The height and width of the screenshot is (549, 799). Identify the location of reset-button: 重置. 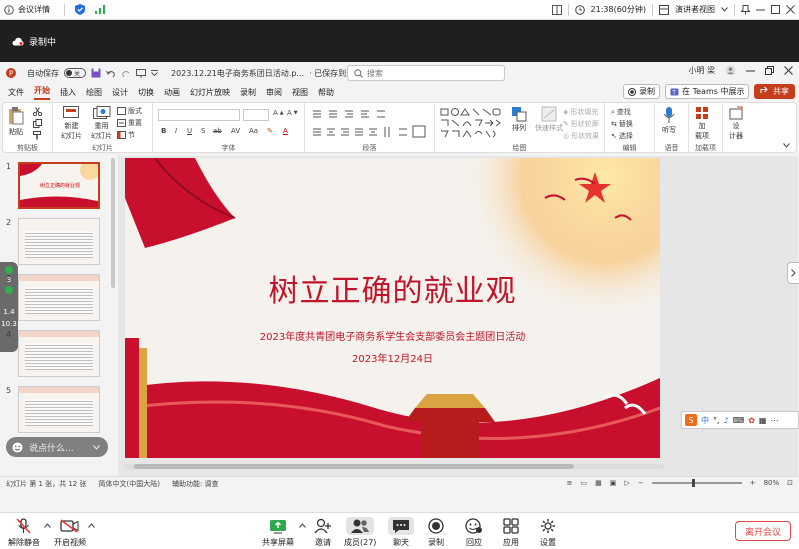
(129, 123).